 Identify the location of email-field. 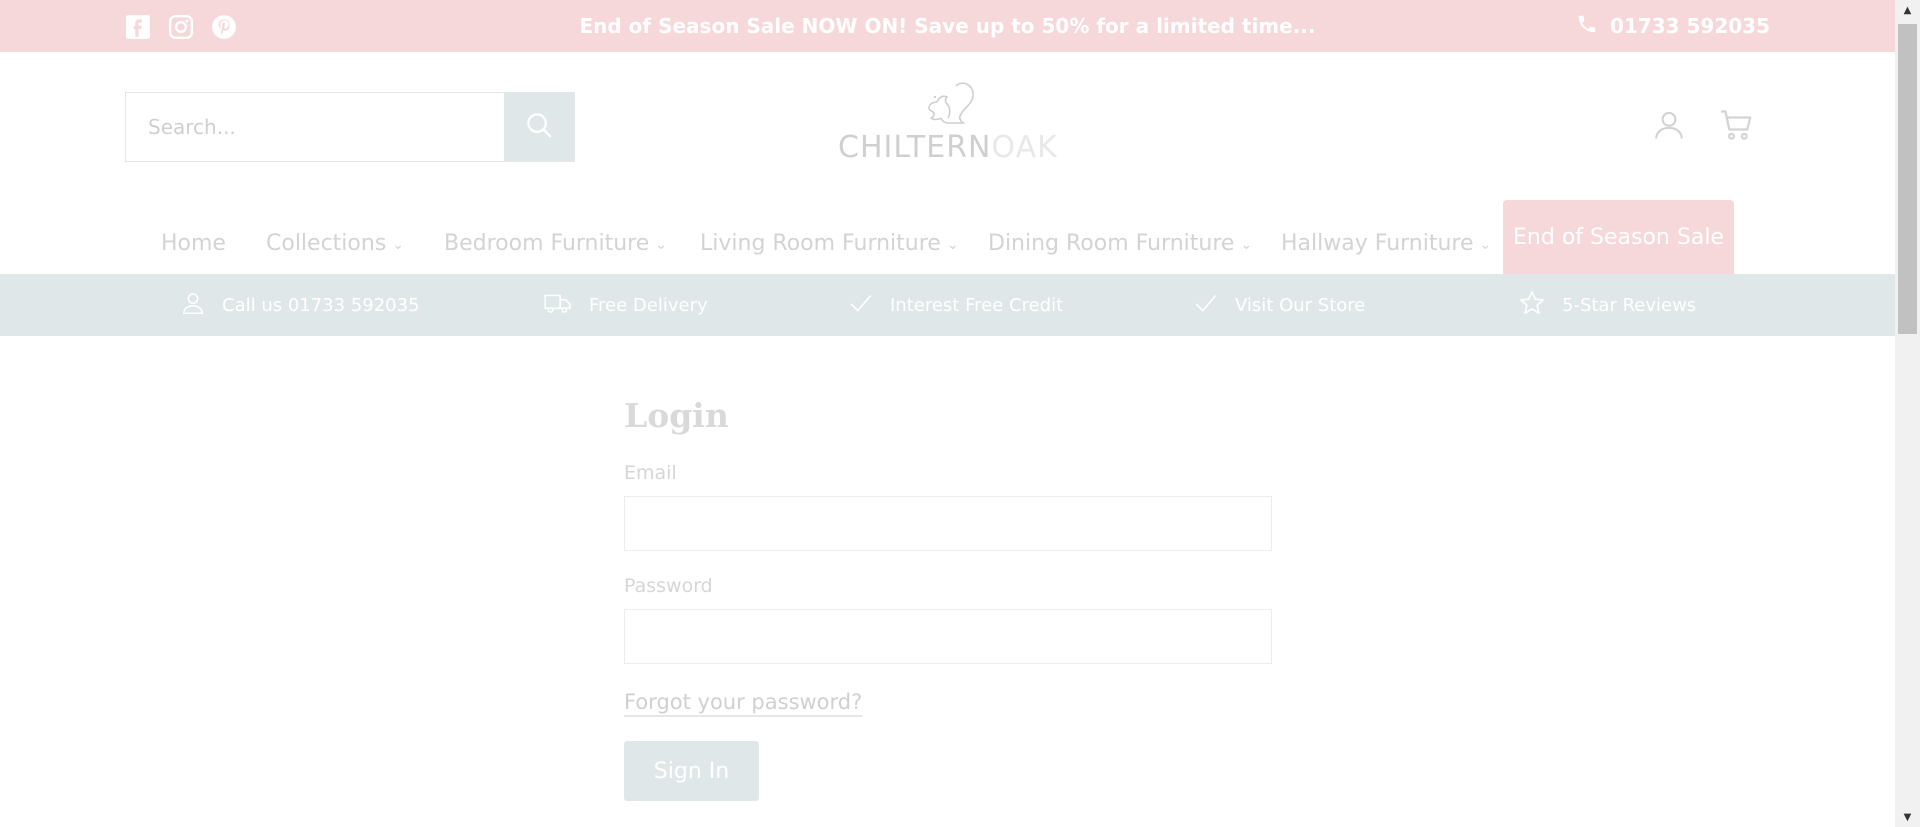
(948, 523).